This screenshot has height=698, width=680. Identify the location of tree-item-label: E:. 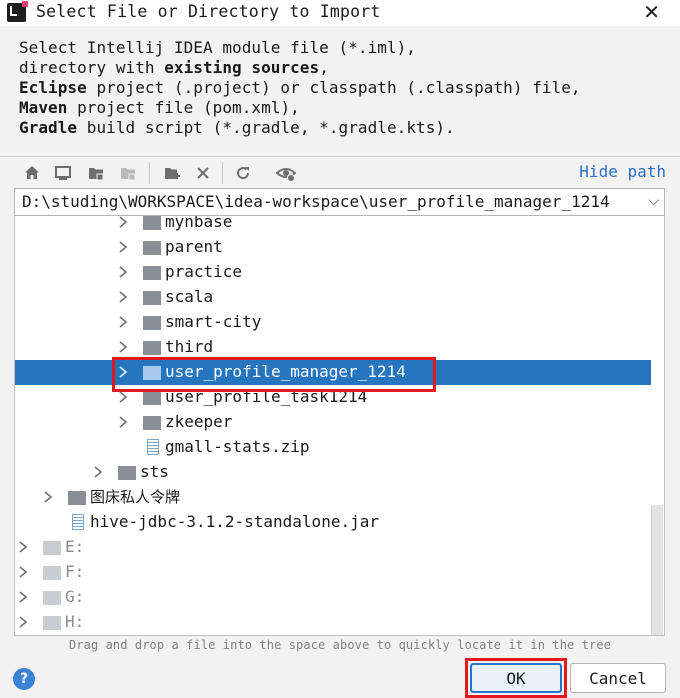
(75, 546).